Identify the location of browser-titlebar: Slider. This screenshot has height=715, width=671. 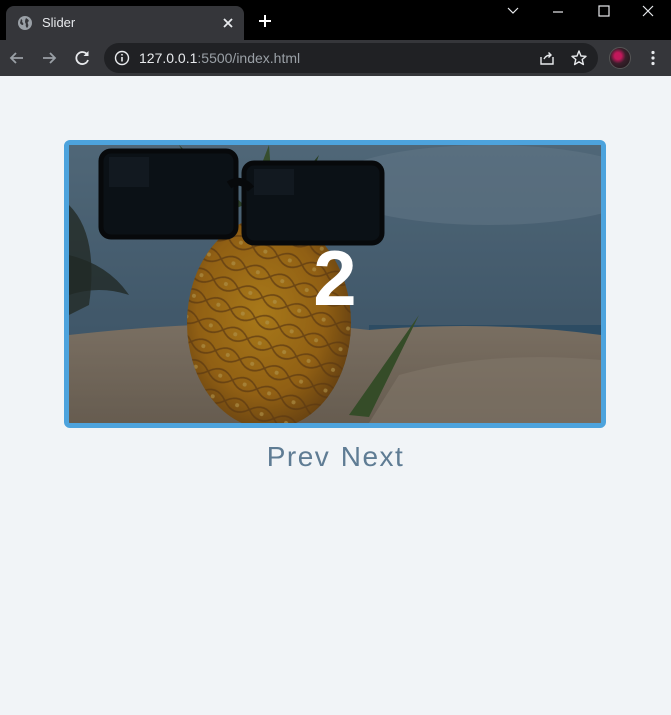
(335, 20).